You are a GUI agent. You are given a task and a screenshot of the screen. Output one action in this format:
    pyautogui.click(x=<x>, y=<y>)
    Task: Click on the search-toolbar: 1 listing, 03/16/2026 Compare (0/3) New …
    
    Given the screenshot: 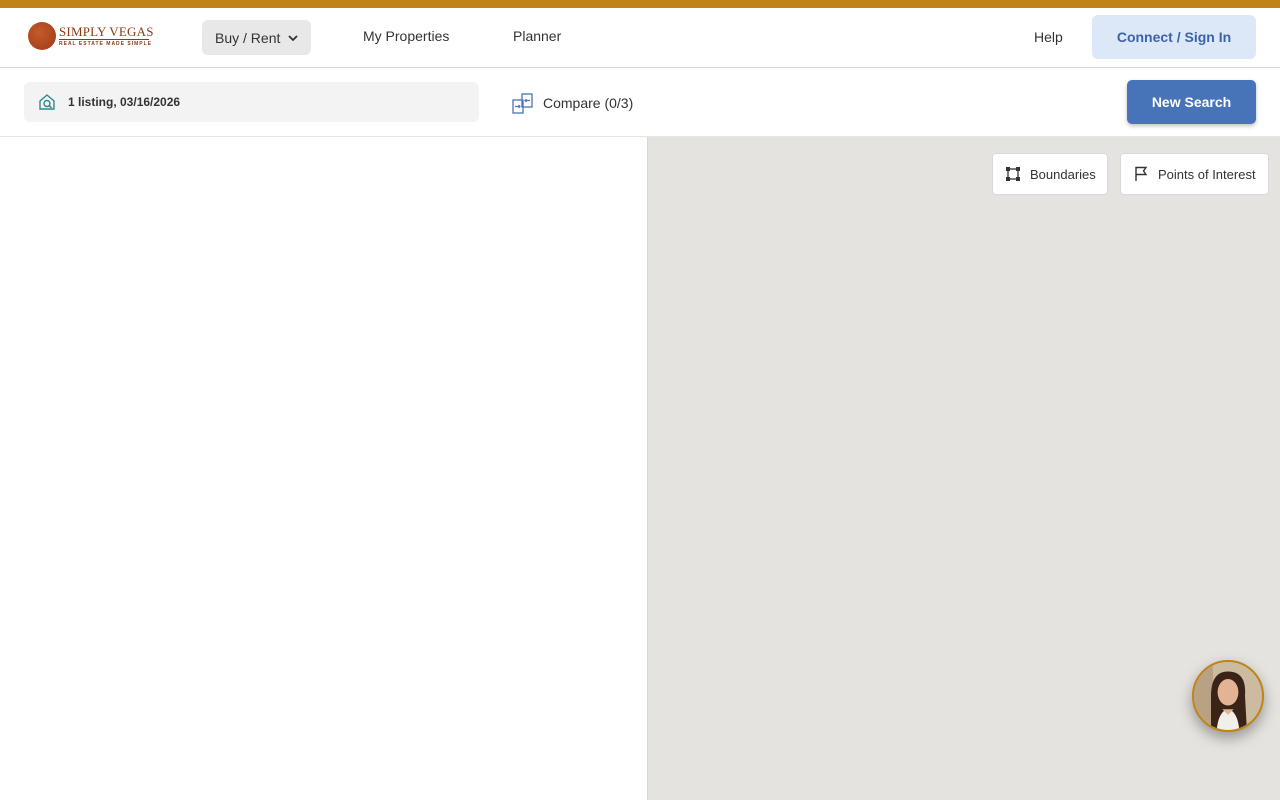 What is the action you would take?
    pyautogui.click(x=640, y=102)
    